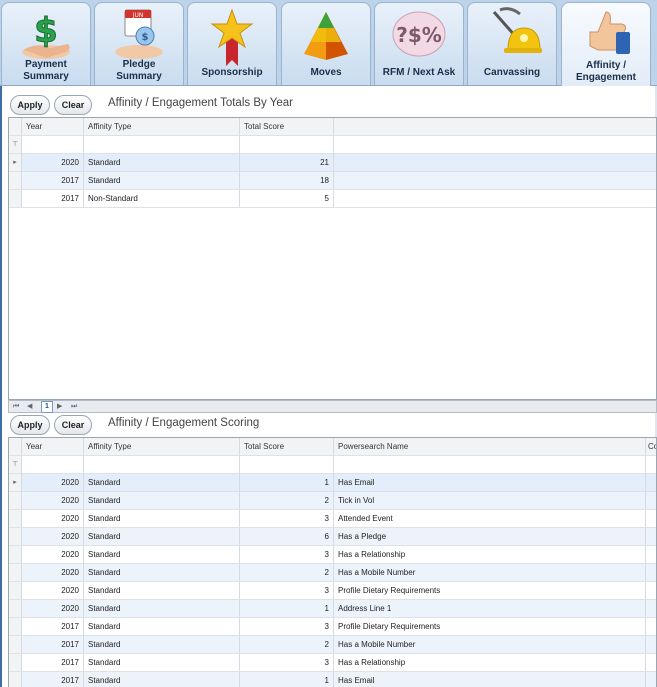  What do you see at coordinates (232, 36) in the screenshot?
I see `star-ribbon-icon` at bounding box center [232, 36].